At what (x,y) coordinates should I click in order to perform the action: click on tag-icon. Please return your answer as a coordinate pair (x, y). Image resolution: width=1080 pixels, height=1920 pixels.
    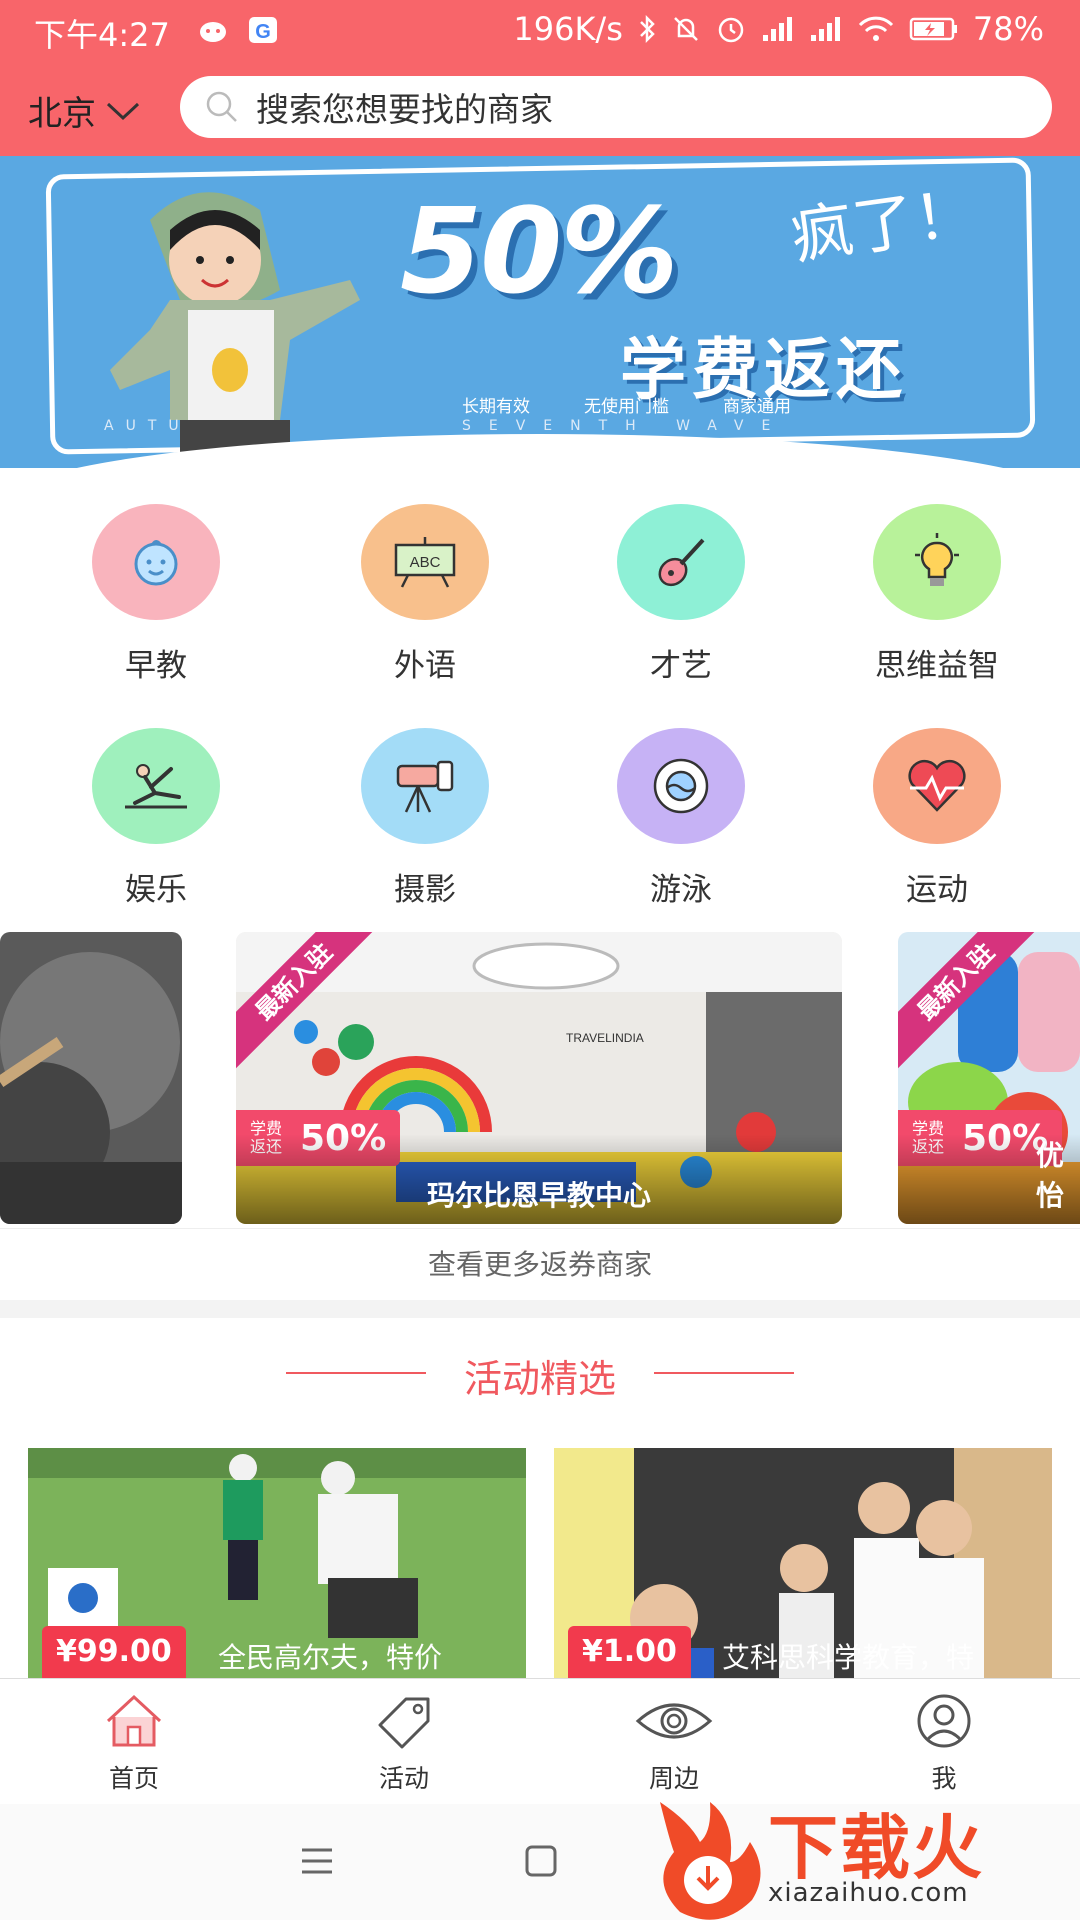
    Looking at the image, I should click on (404, 1723).